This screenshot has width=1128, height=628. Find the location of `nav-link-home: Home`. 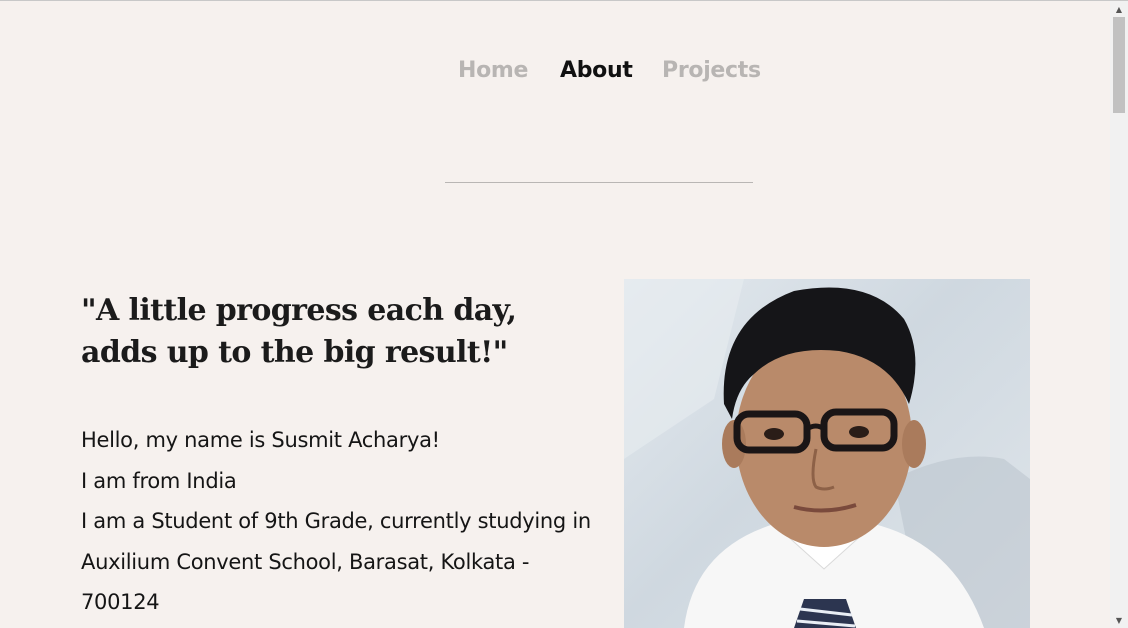

nav-link-home: Home is located at coordinates (493, 70).